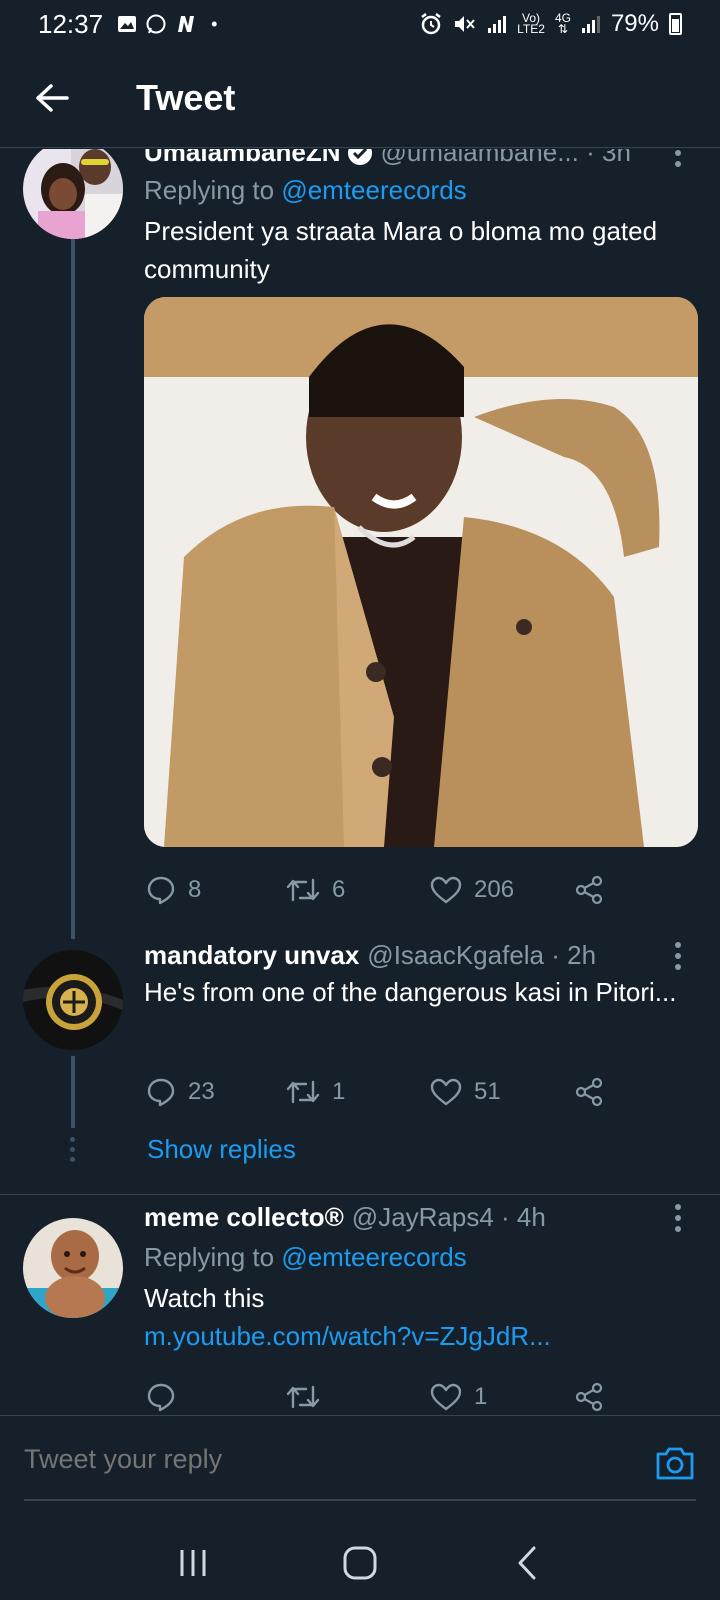 The height and width of the screenshot is (1600, 720). Describe the element at coordinates (339, 1091) in the screenshot. I see `retweet-count: 1` at that location.